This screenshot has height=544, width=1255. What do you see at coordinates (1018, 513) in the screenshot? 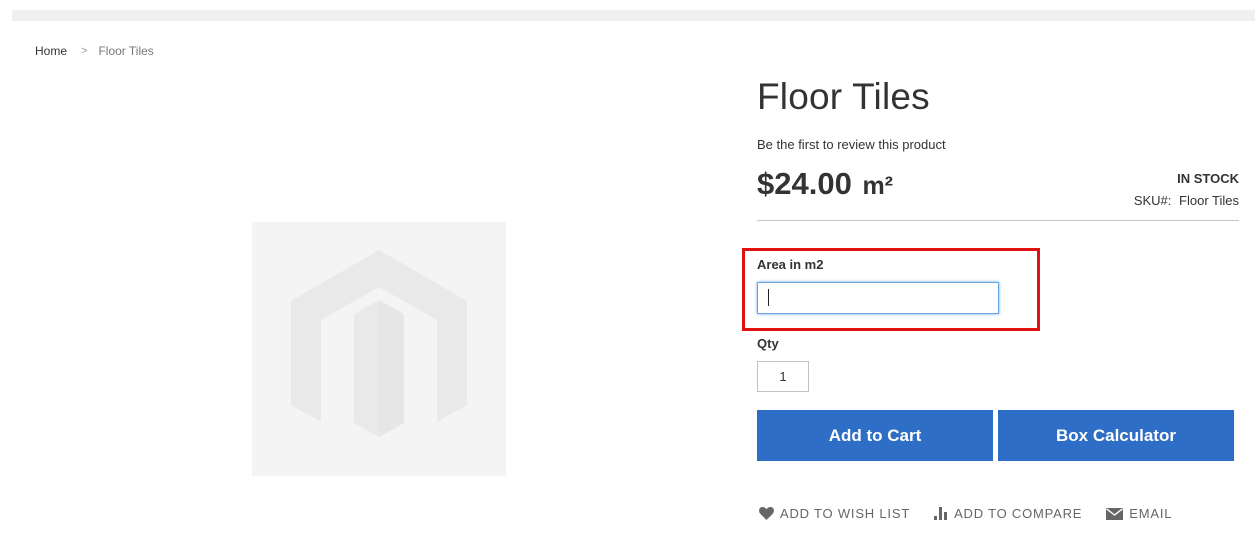
I see `compare-label: ADD TO COMPARE` at bounding box center [1018, 513].